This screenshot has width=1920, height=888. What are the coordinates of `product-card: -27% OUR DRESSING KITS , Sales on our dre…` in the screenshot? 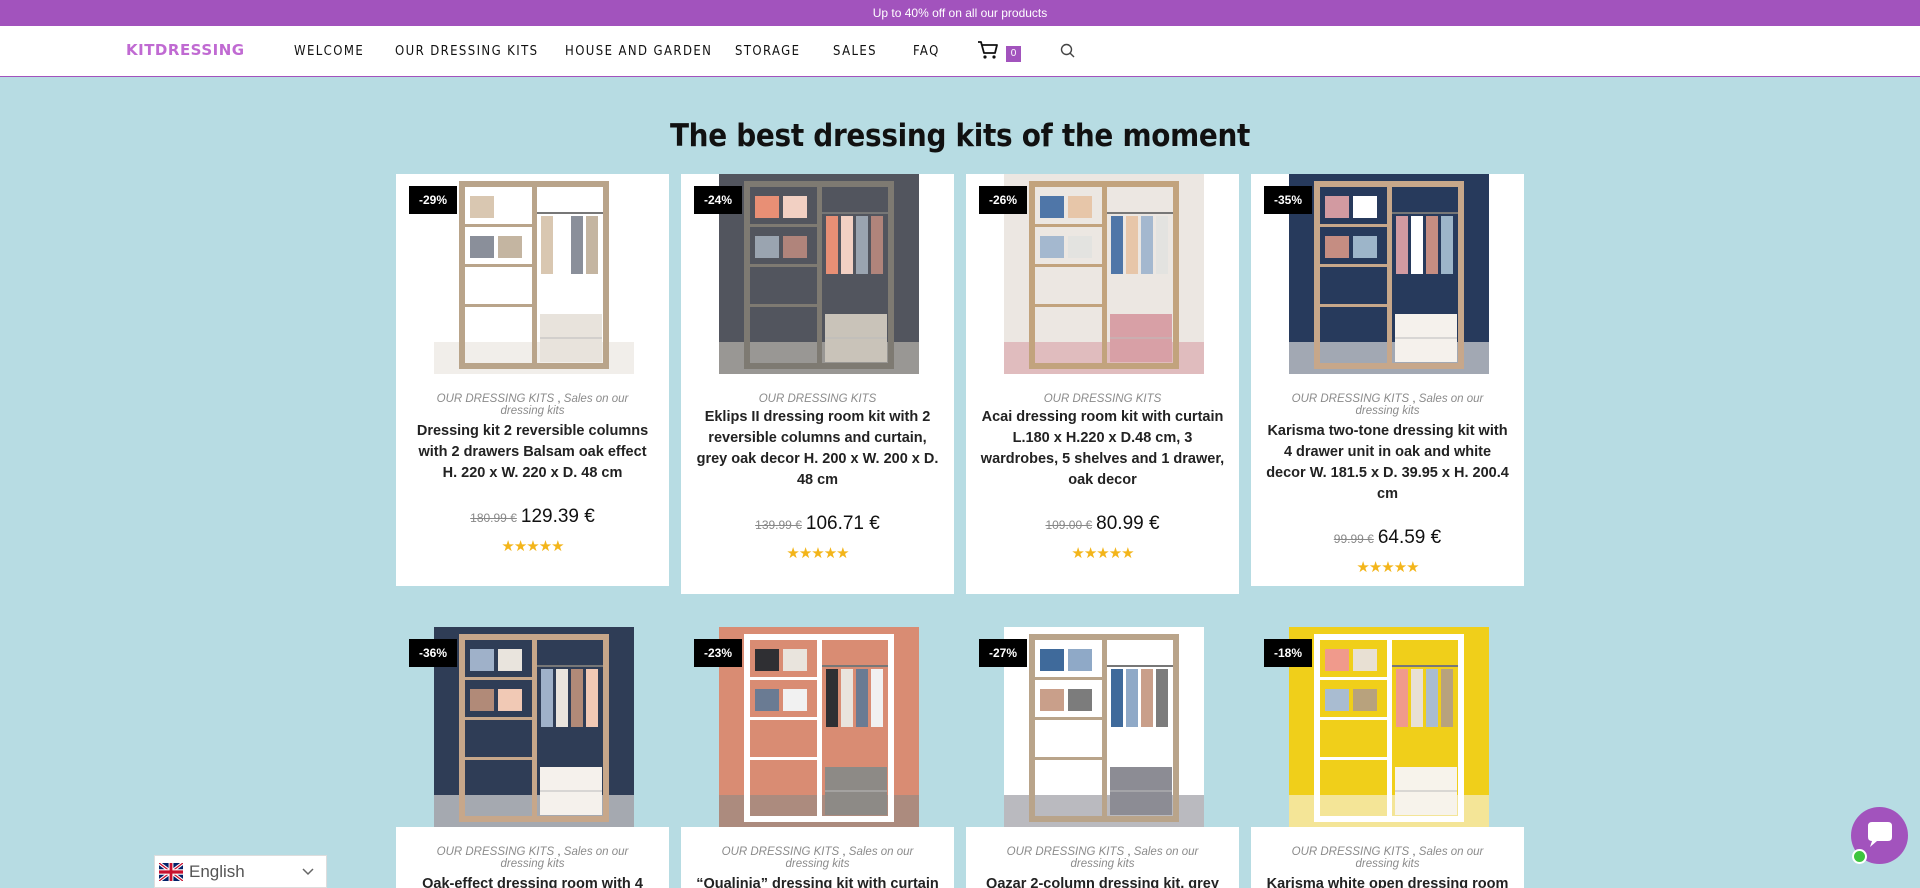 It's located at (1102, 757).